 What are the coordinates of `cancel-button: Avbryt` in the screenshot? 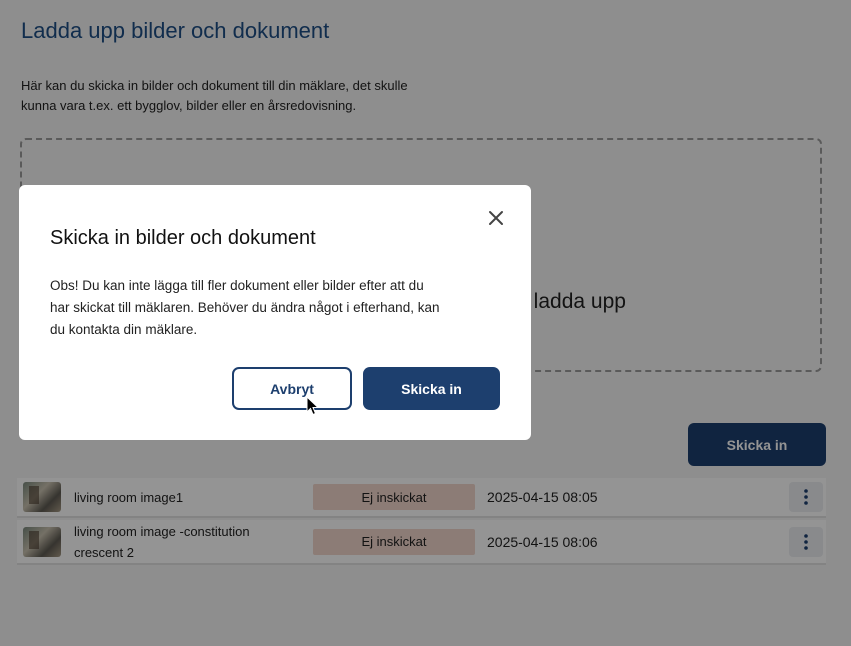 It's located at (292, 388).